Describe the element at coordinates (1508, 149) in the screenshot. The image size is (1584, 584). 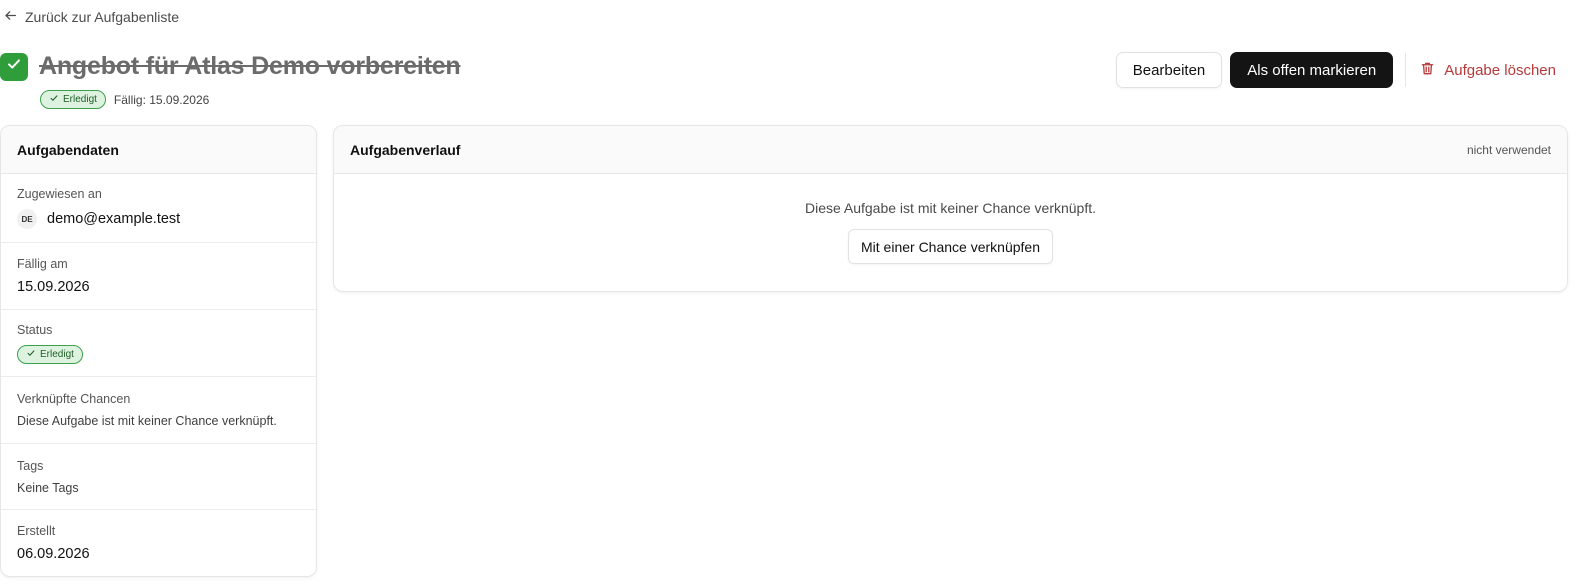
I see `task-history-note: nicht verwendet` at that location.